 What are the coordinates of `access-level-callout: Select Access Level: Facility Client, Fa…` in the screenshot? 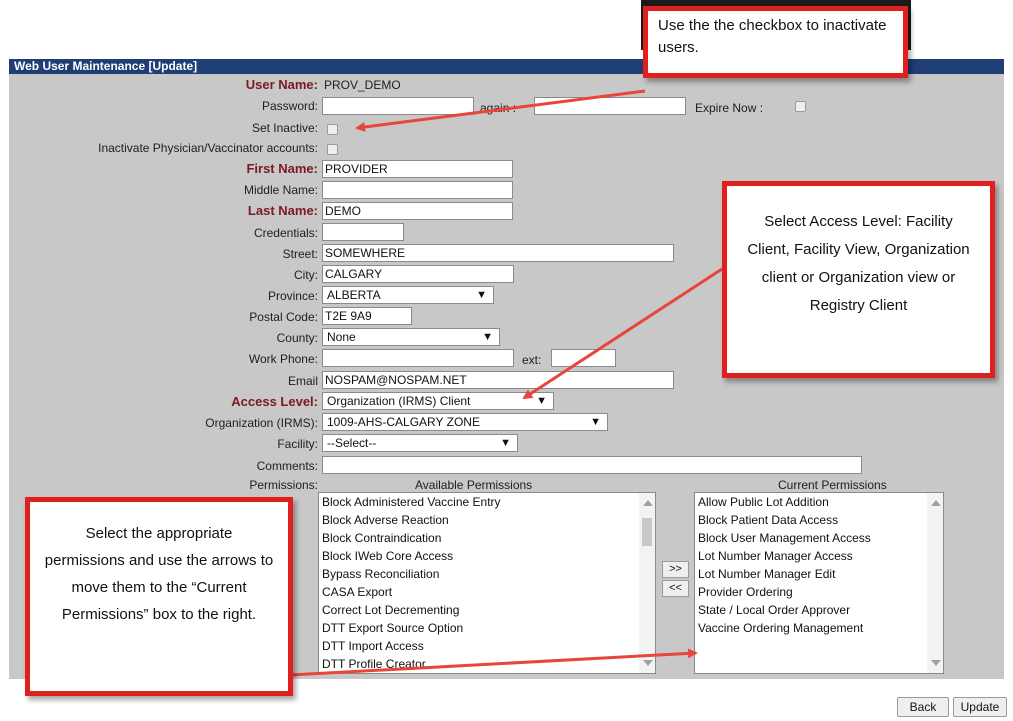 It's located at (858, 279).